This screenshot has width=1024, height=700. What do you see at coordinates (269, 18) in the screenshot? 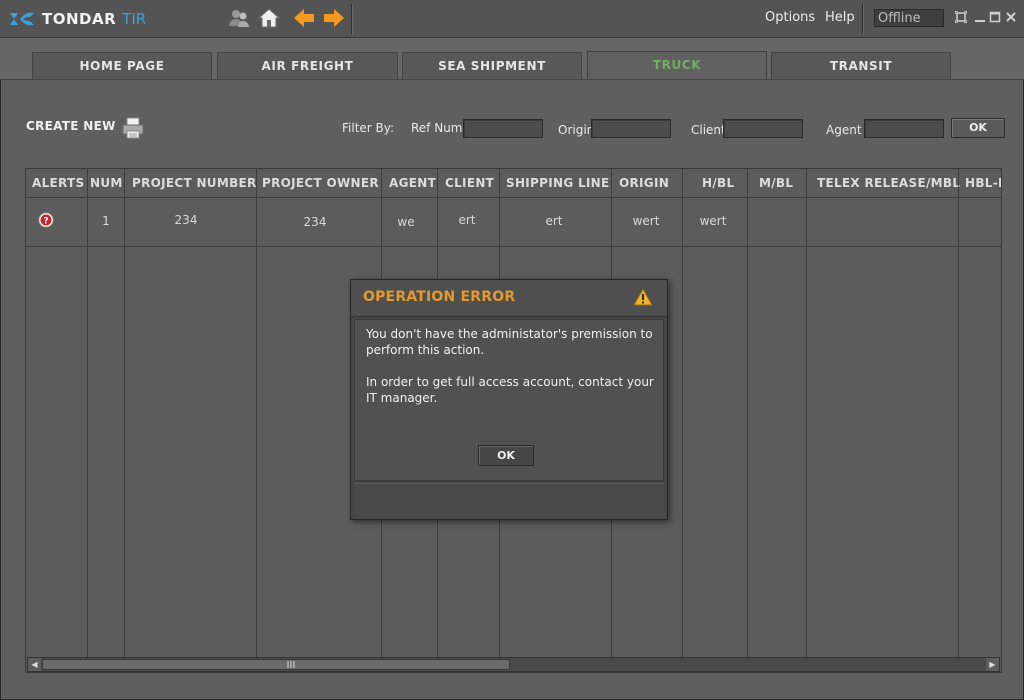
I see `home-icon` at bounding box center [269, 18].